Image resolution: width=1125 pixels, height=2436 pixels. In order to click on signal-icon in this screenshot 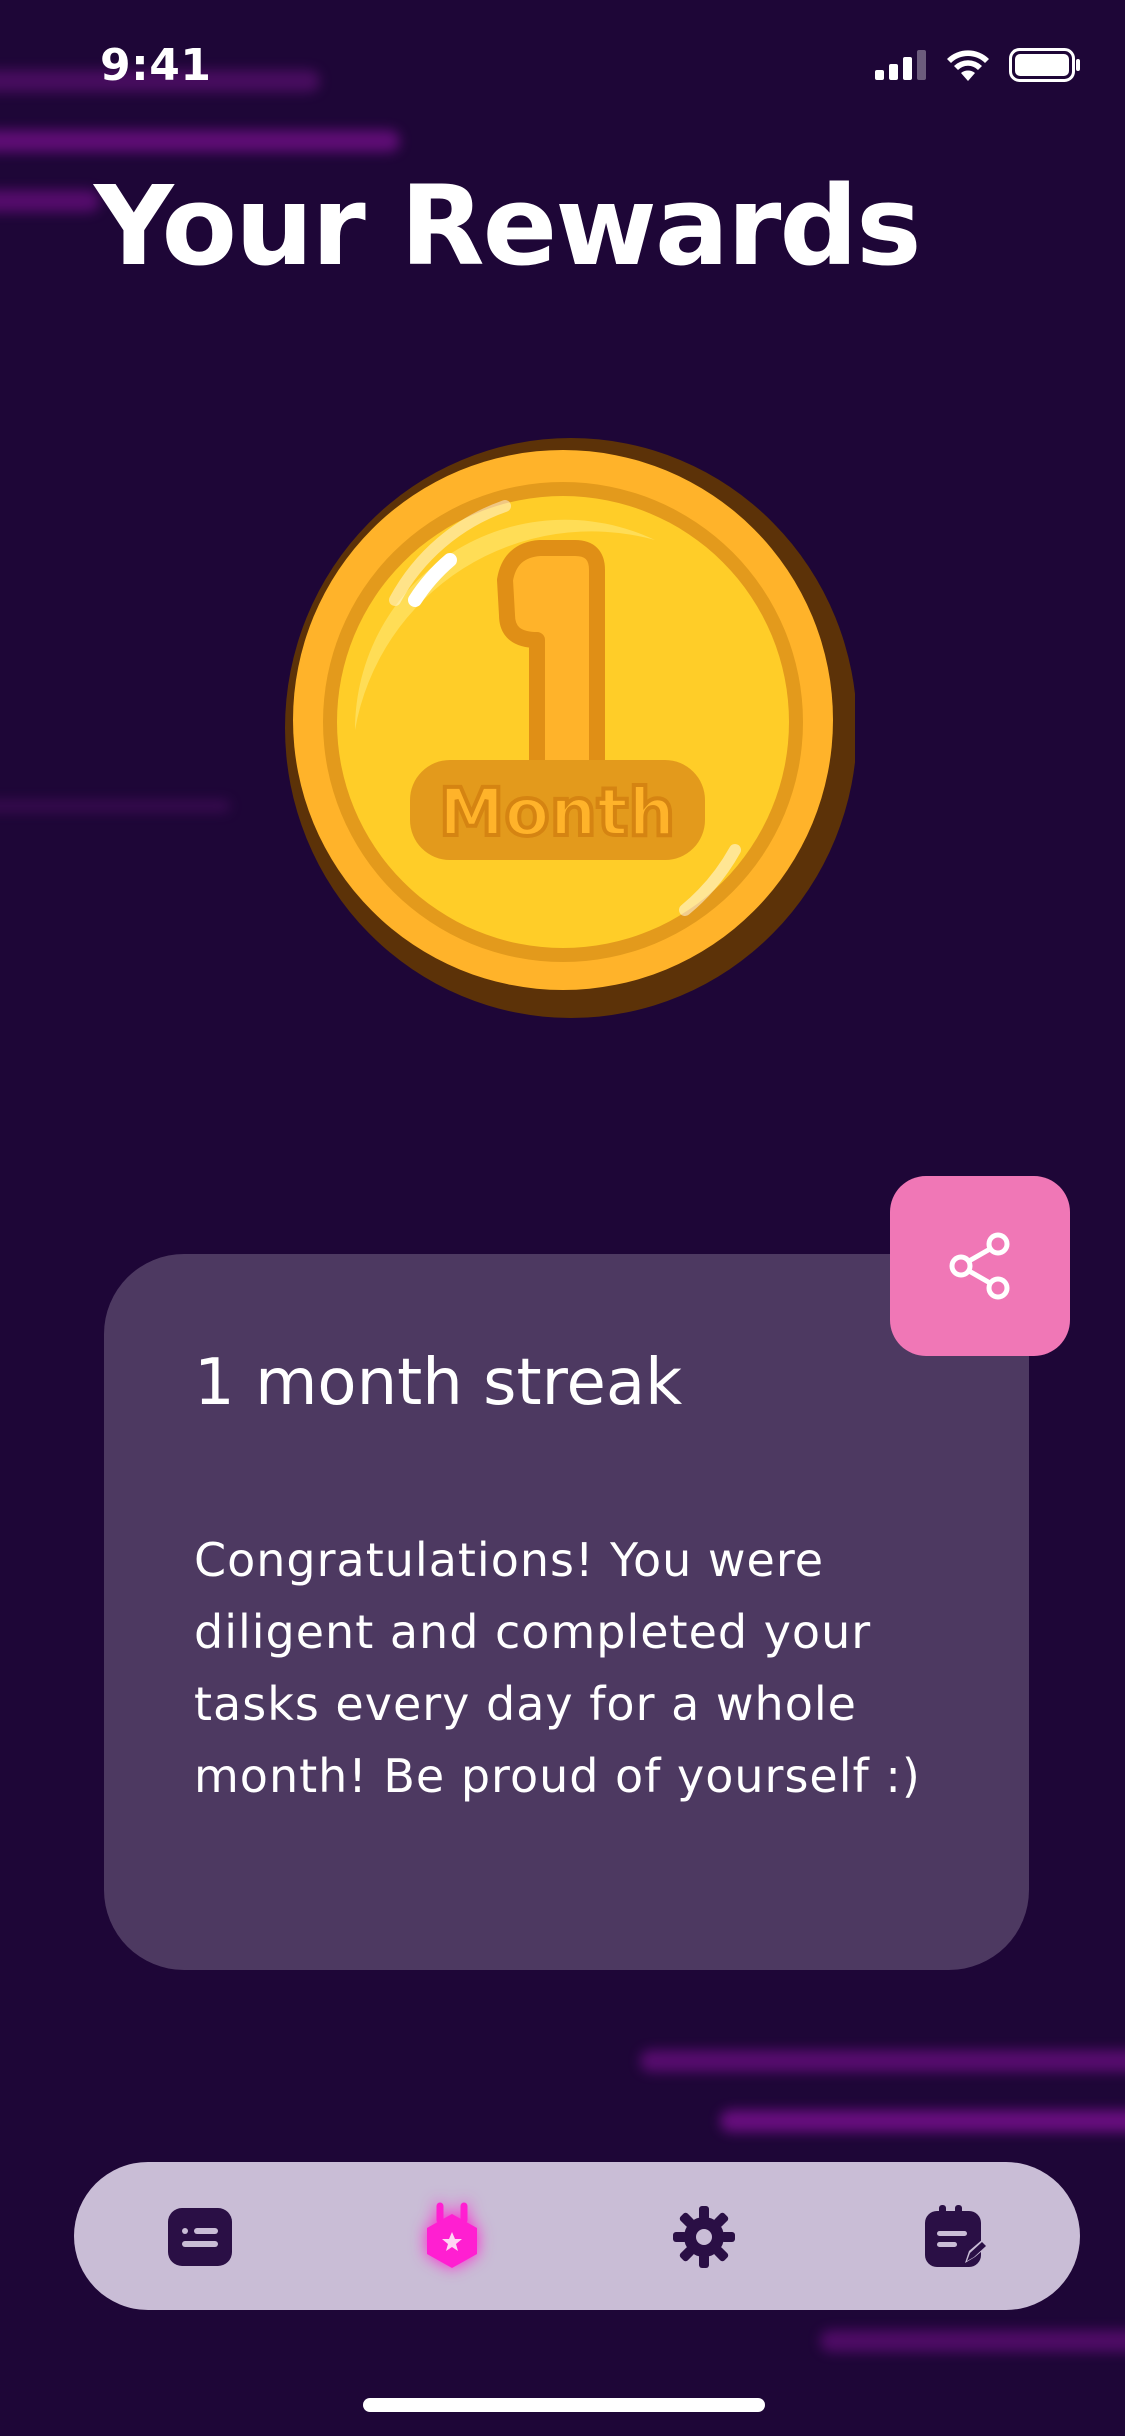, I will do `click(900, 65)`.